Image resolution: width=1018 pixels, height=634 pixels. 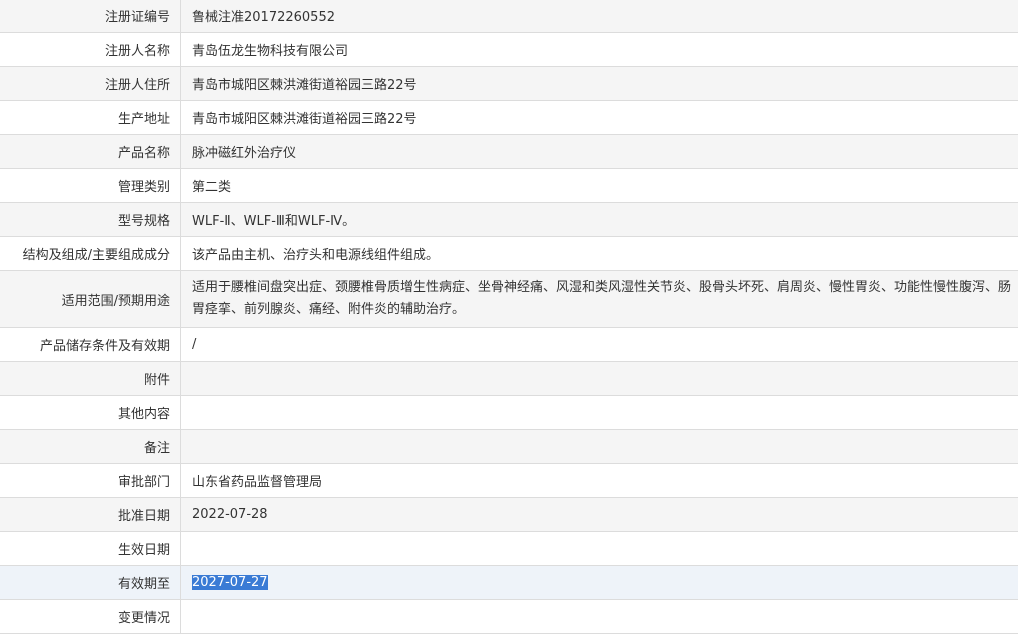 I want to click on row-approval-date: 批准日期 2022-07-28, so click(x=509, y=515).